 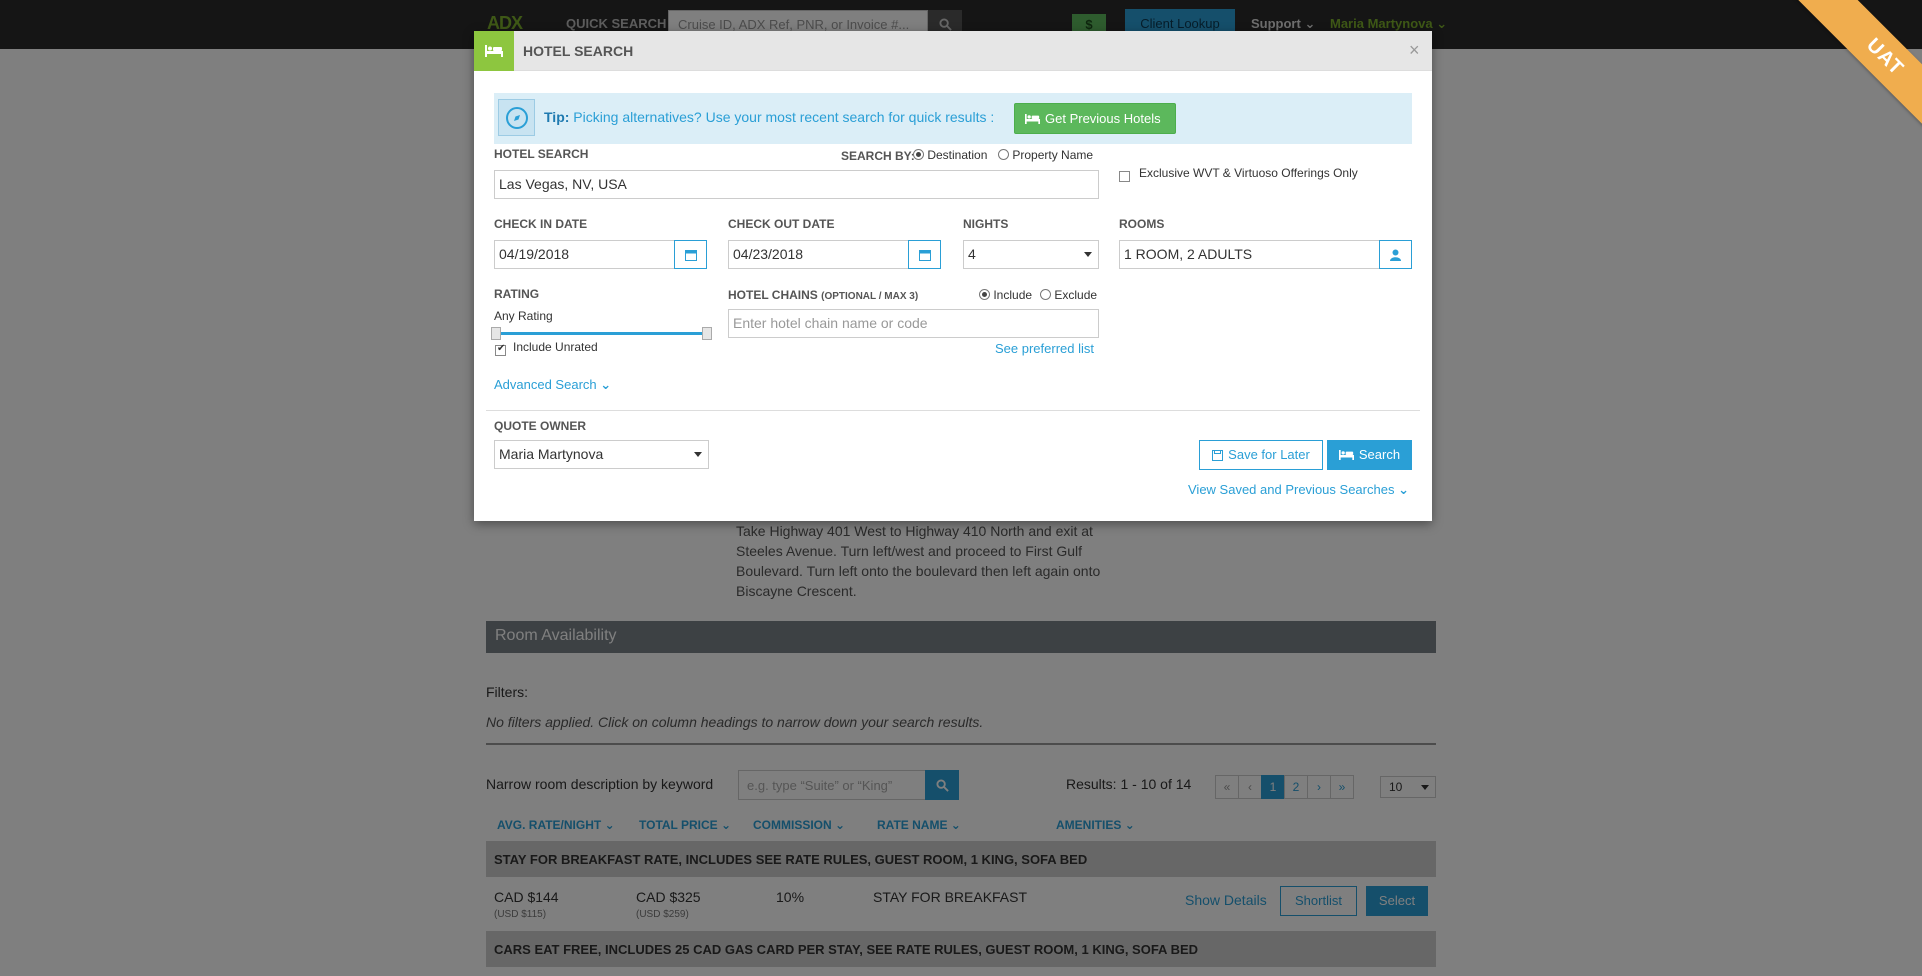 I want to click on view-saved-searches-link: View Saved and Previous Searches ⌄, so click(x=1298, y=490).